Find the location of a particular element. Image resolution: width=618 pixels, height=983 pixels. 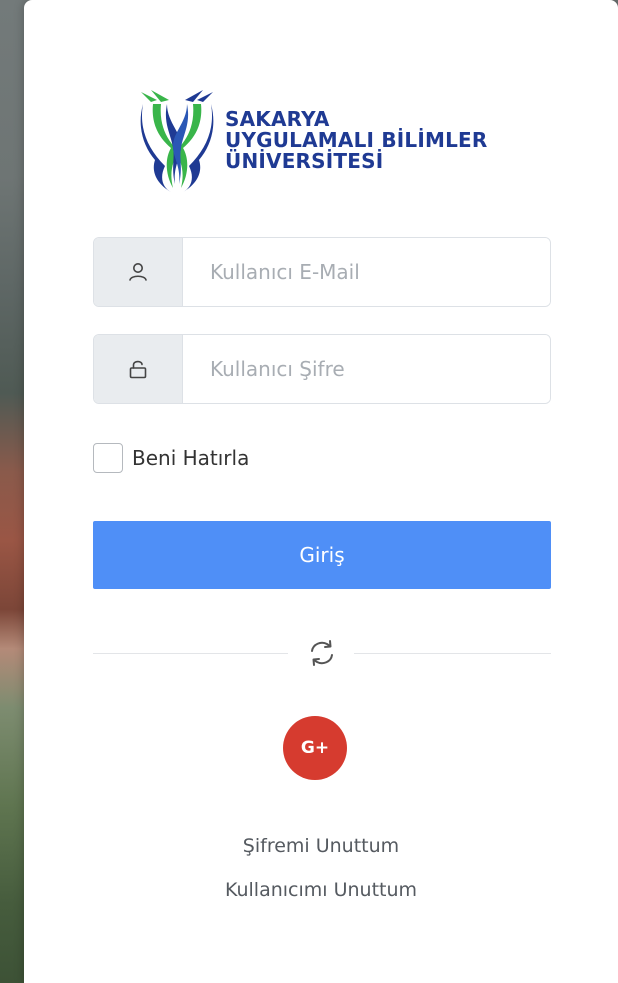

google-plus-login-button: G+ is located at coordinates (315, 748).